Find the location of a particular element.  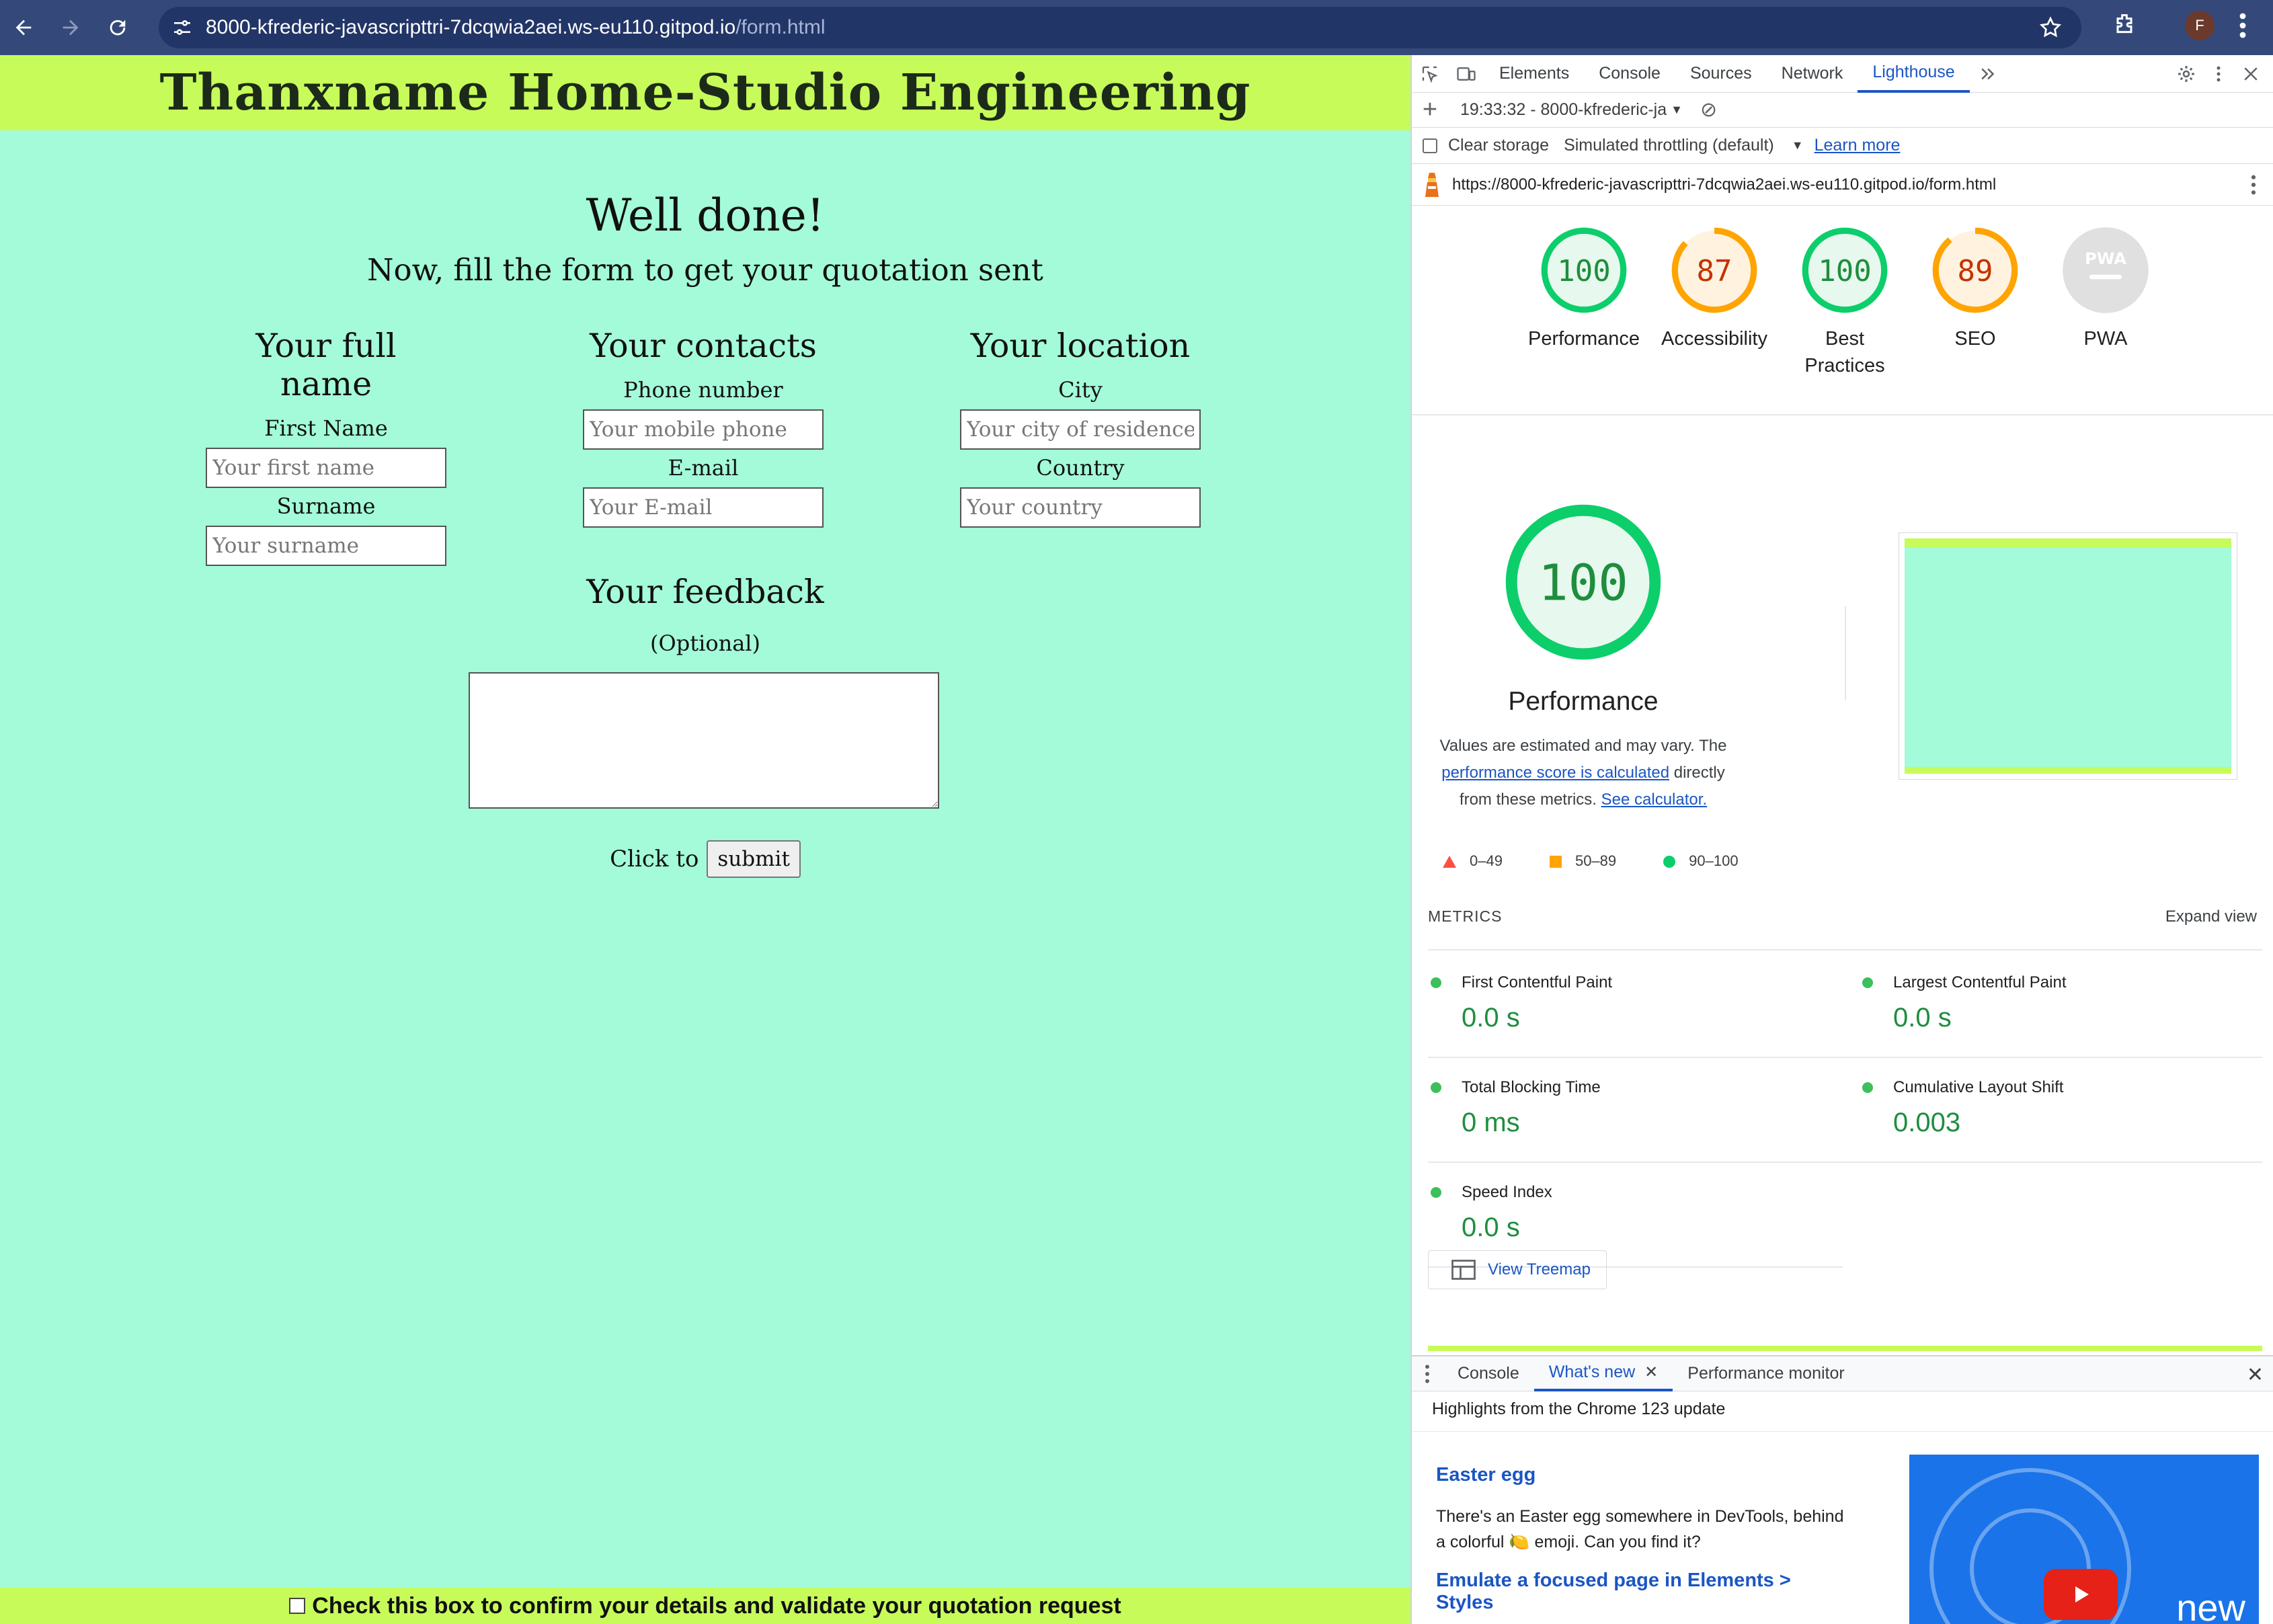

first-name-input is located at coordinates (326, 468).